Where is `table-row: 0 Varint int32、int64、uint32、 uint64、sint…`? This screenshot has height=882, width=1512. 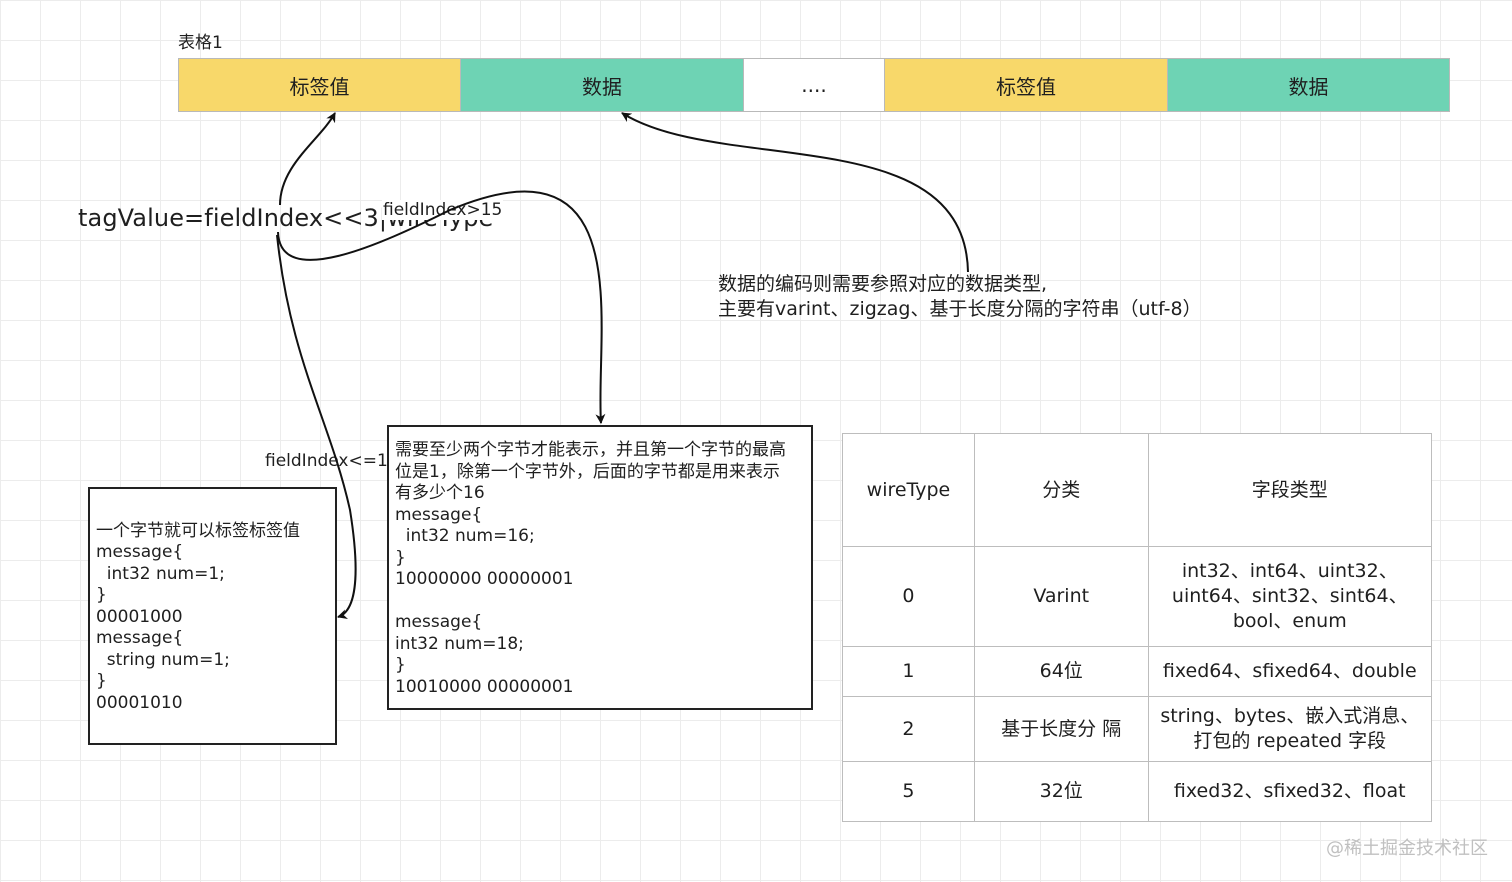
table-row: 0 Varint int32、int64、uint32、 uint64、sint… is located at coordinates (1137, 596).